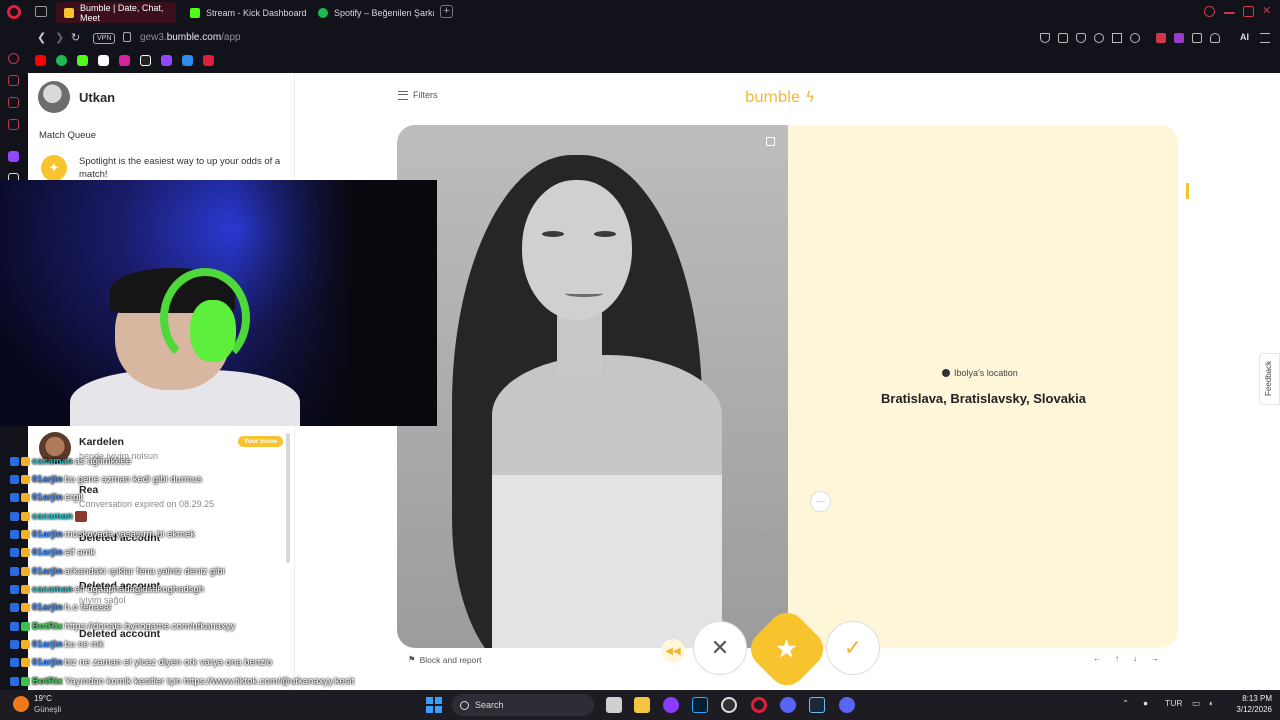  I want to click on reload-icon: ↻, so click(75, 37).